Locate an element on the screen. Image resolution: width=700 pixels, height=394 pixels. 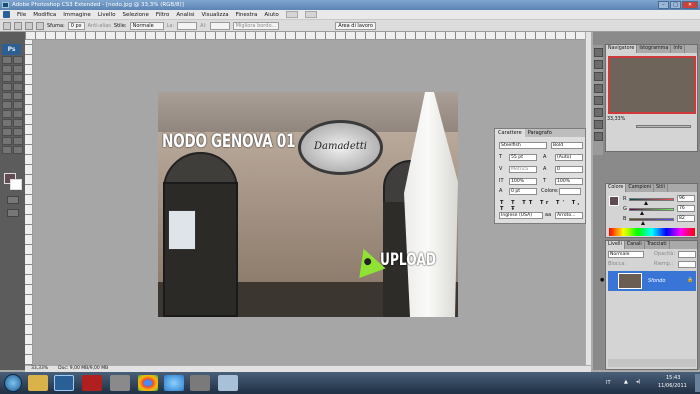
layer-row: ● Sfondo 🔒 is located at coordinates (648, 281).